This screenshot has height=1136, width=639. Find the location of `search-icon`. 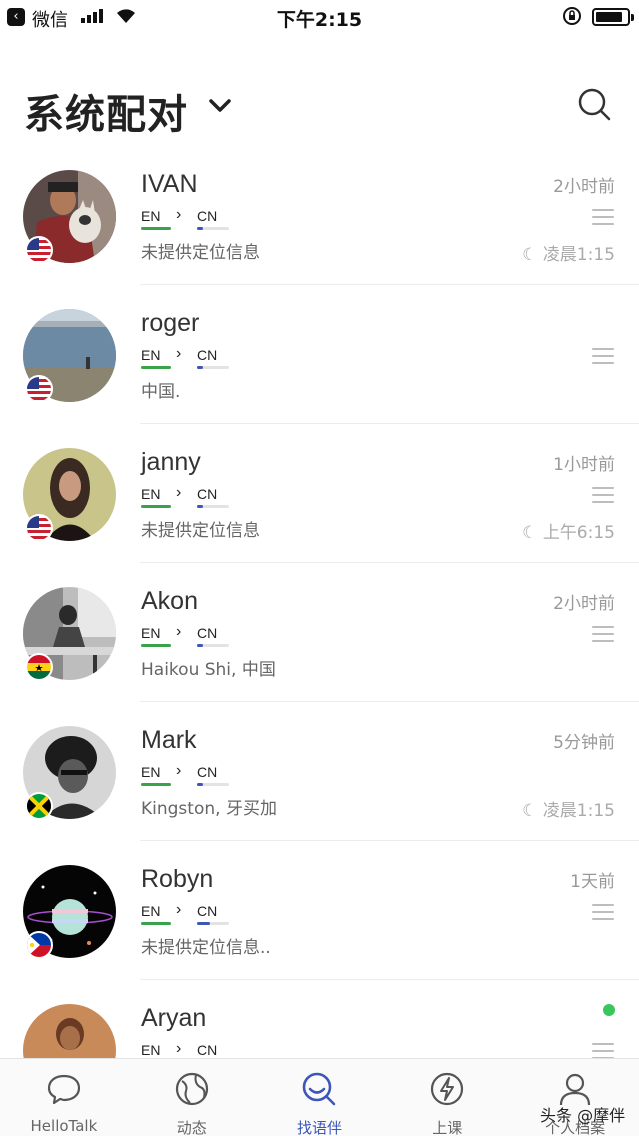

search-icon is located at coordinates (594, 104).